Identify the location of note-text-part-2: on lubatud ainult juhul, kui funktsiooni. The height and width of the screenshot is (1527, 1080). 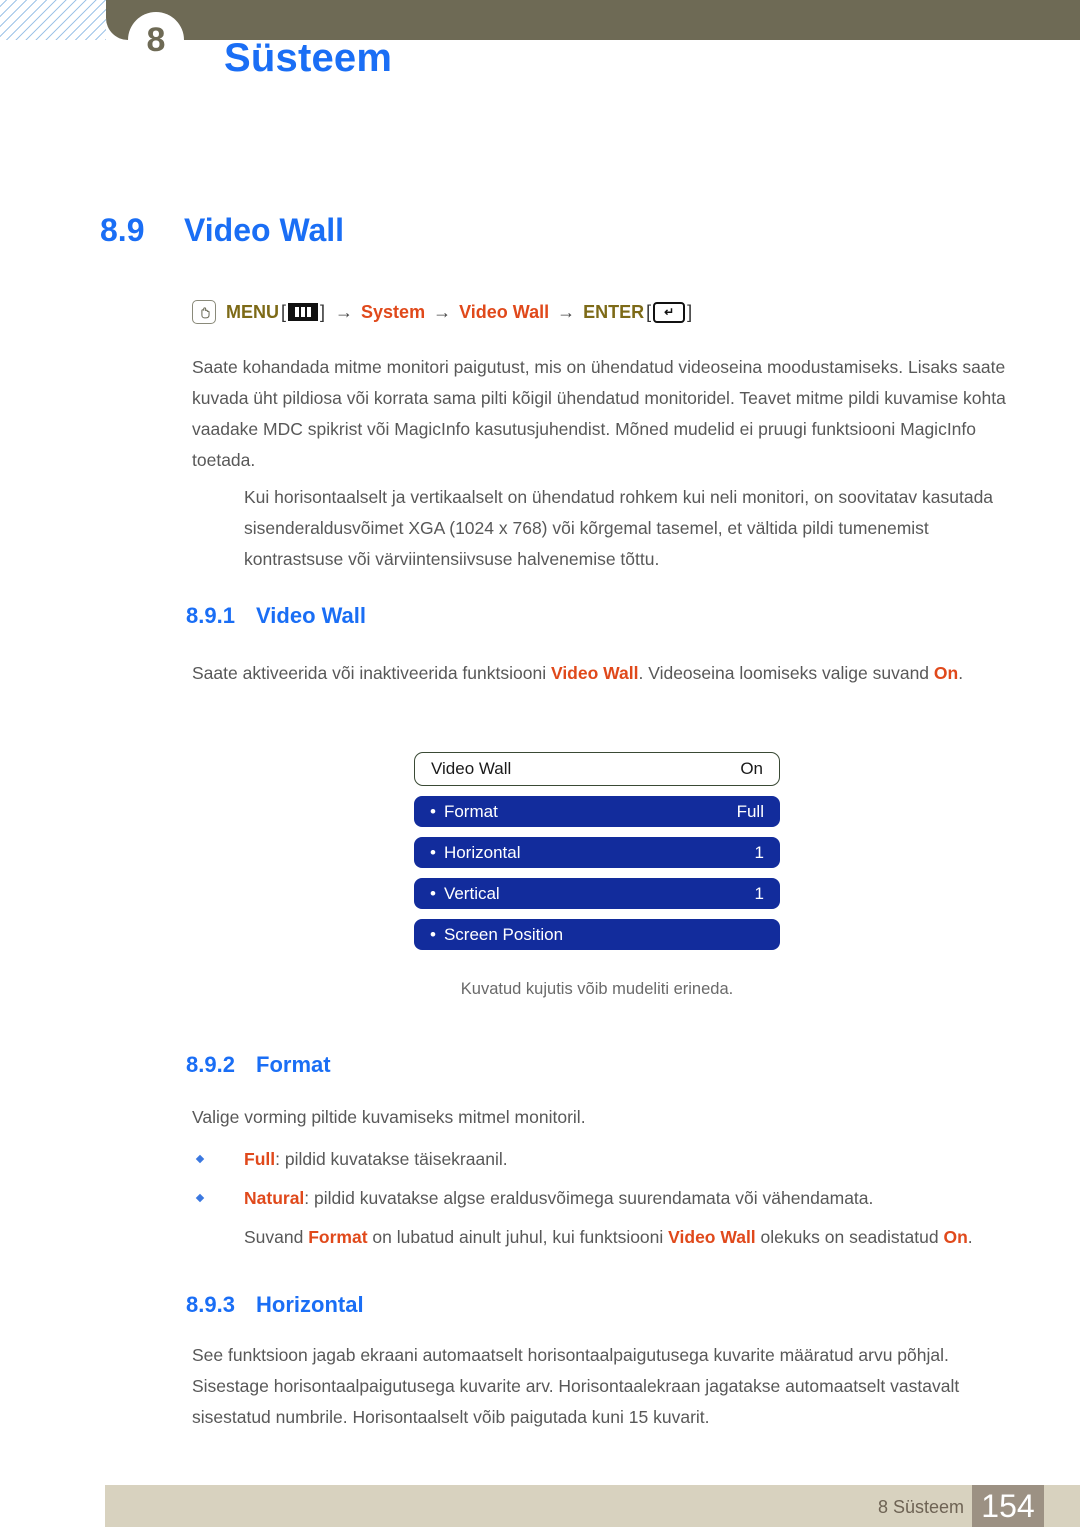
(518, 1237).